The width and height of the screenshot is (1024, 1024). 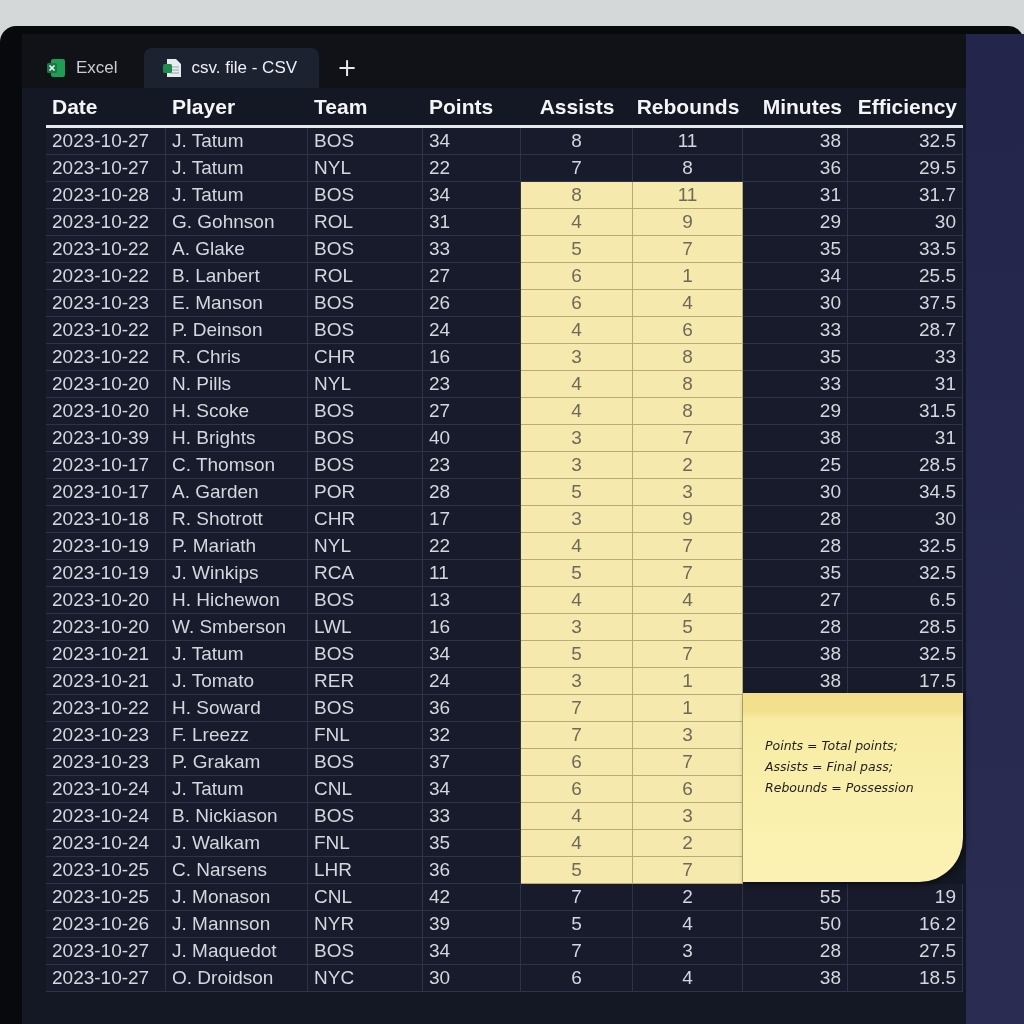 What do you see at coordinates (905, 303) in the screenshot?
I see `table-cell: 37.5` at bounding box center [905, 303].